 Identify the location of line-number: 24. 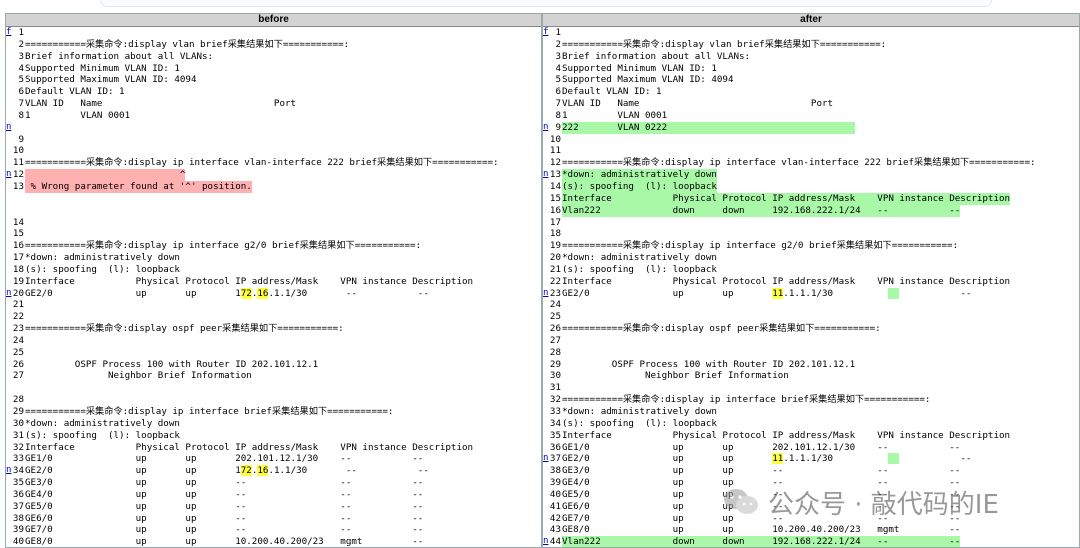
(555, 305).